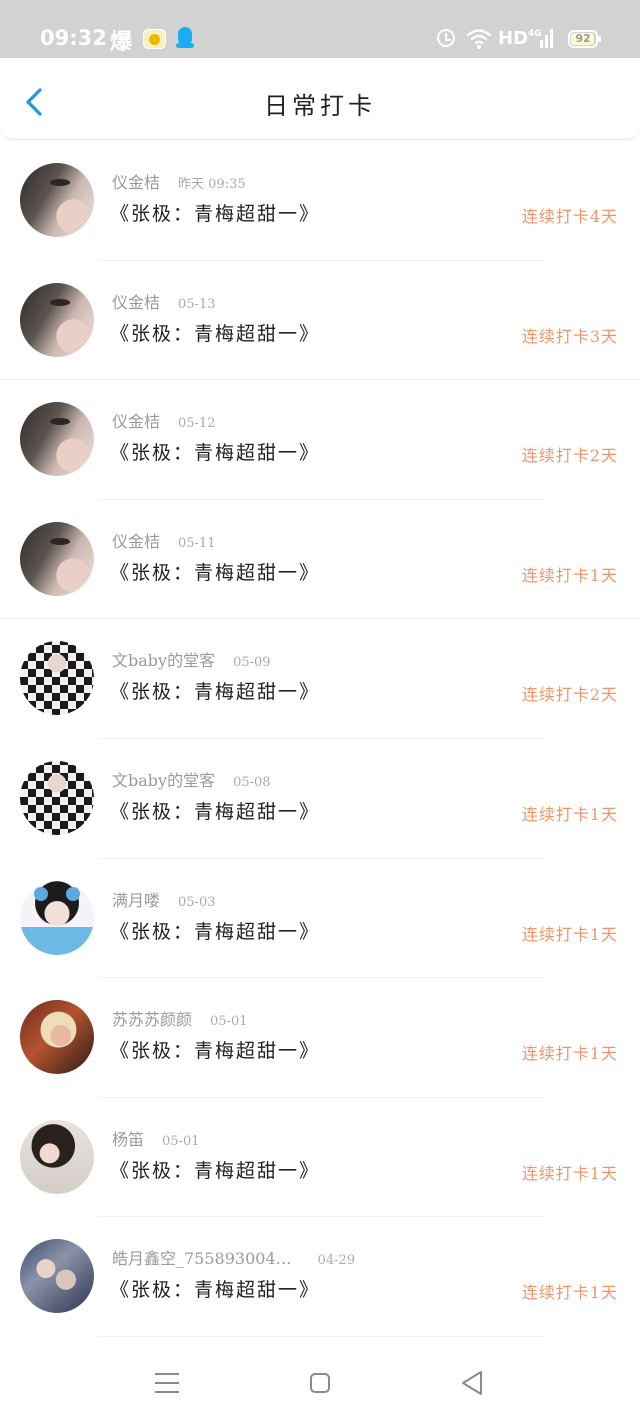 This screenshot has width=640, height=1422. Describe the element at coordinates (535, 34) in the screenshot. I see `signal-label: 4G` at that location.